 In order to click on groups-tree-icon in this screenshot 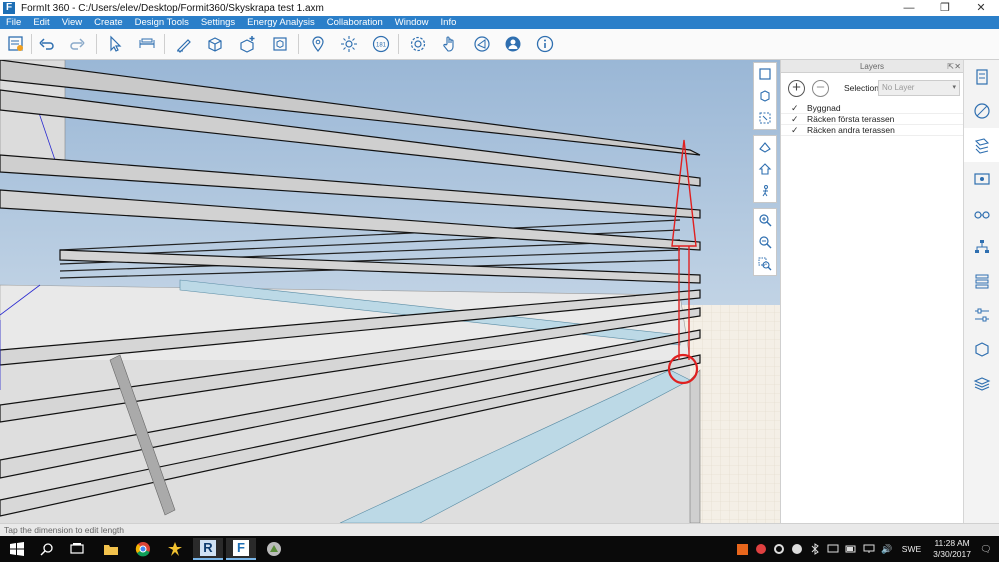, I will do `click(981, 247)`.